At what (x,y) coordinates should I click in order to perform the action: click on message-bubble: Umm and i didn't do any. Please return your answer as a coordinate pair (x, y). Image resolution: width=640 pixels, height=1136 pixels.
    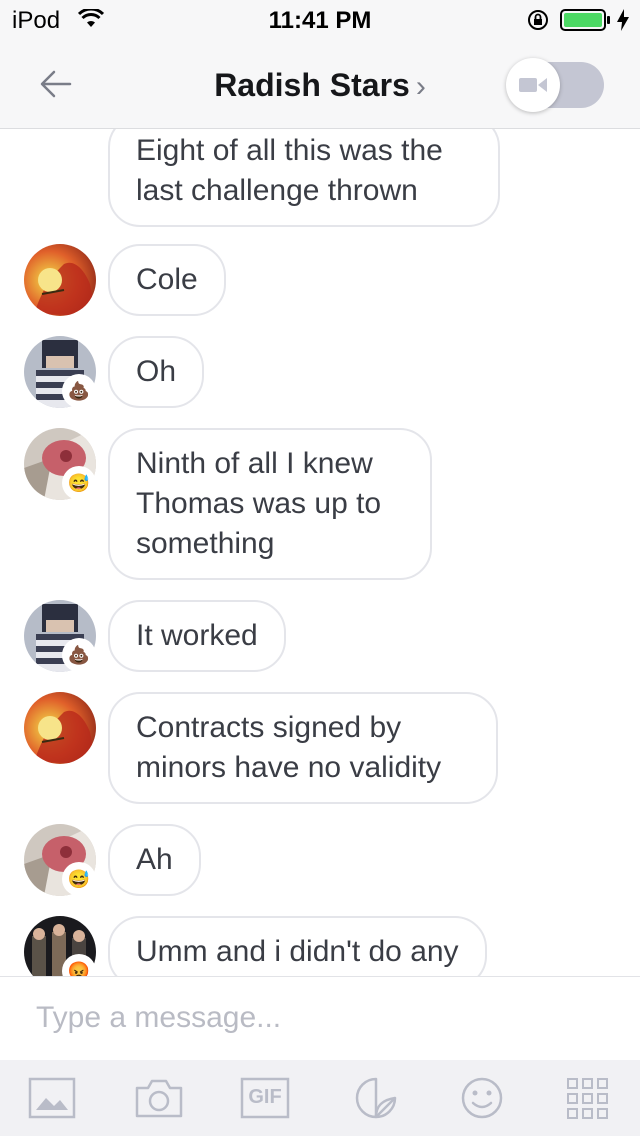
    Looking at the image, I should click on (297, 946).